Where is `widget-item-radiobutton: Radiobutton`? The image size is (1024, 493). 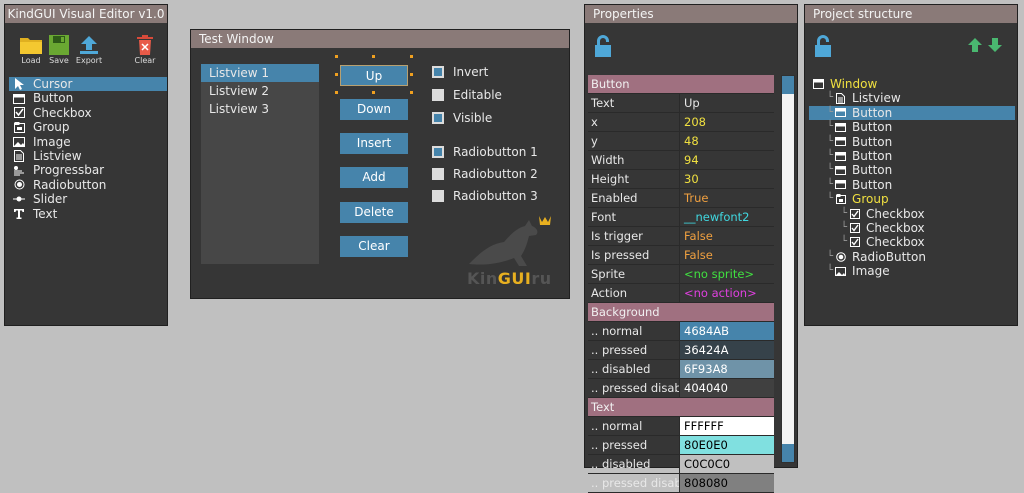
widget-item-radiobutton: Radiobutton is located at coordinates (88, 185).